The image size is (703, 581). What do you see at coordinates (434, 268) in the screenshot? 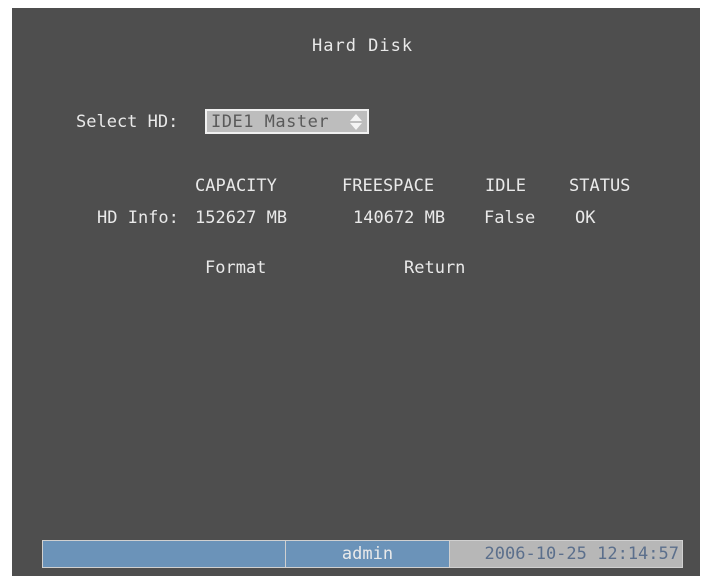
I see `return-button: Return` at bounding box center [434, 268].